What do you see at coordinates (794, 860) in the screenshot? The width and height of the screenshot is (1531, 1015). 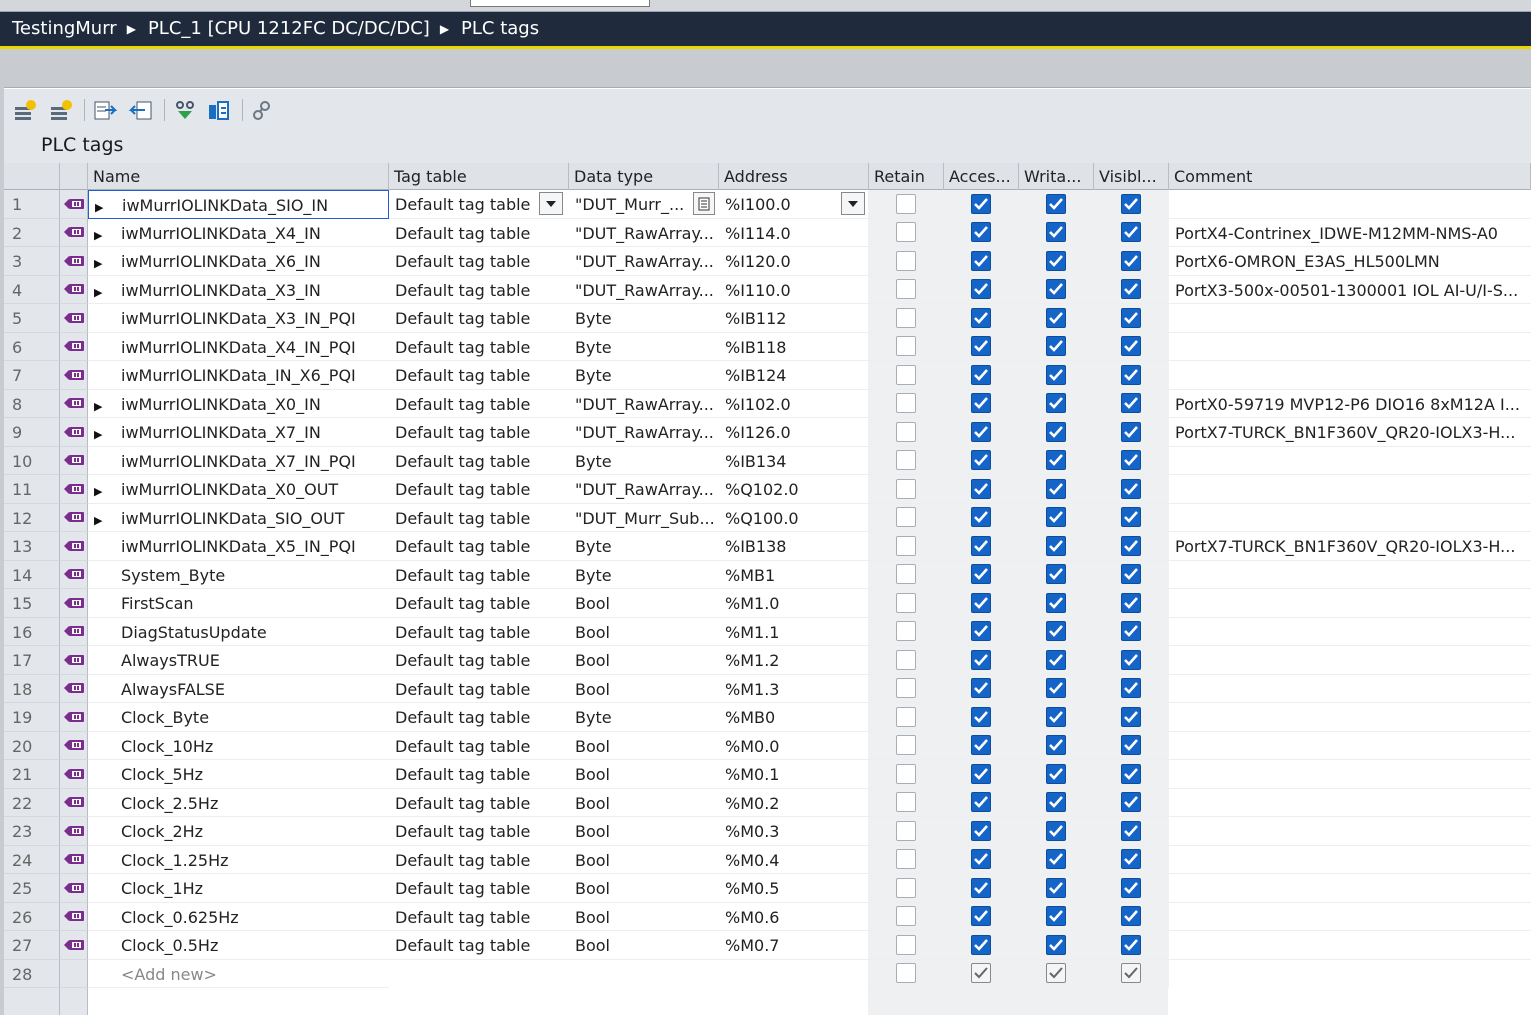 I see `address-cell: %M0.4` at bounding box center [794, 860].